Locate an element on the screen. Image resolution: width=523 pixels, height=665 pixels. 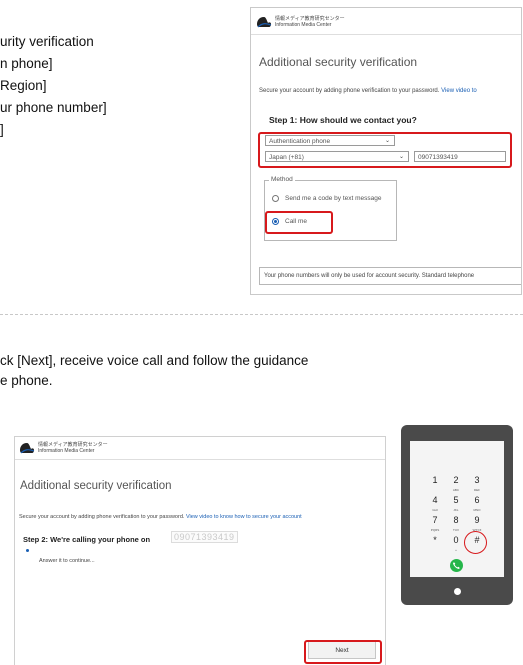
phone-icon is located at coordinates (456, 565).